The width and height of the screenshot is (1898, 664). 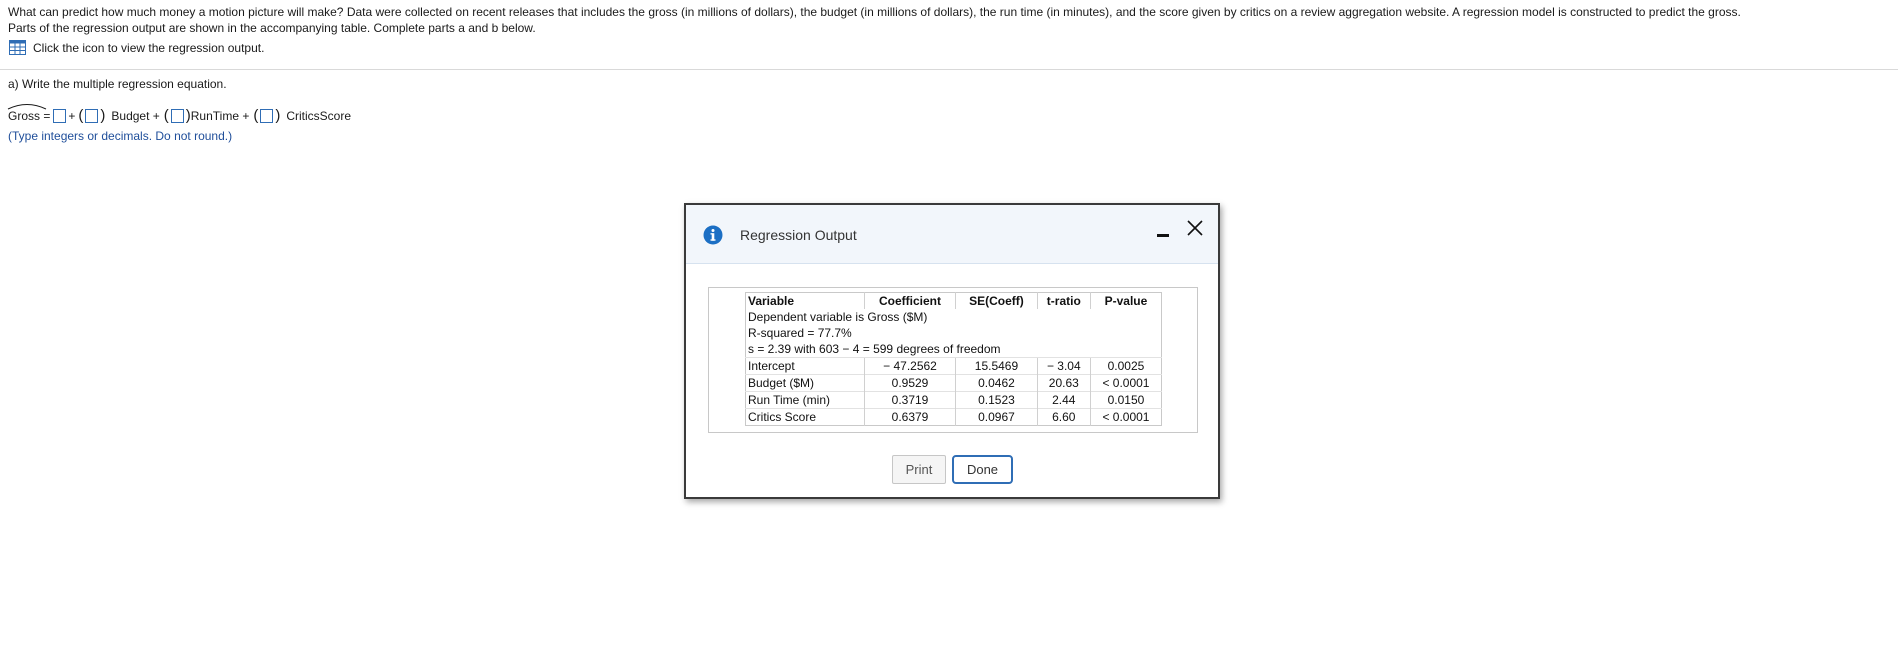 What do you see at coordinates (1125, 400) in the screenshot?
I see `table-cell: 0.0150` at bounding box center [1125, 400].